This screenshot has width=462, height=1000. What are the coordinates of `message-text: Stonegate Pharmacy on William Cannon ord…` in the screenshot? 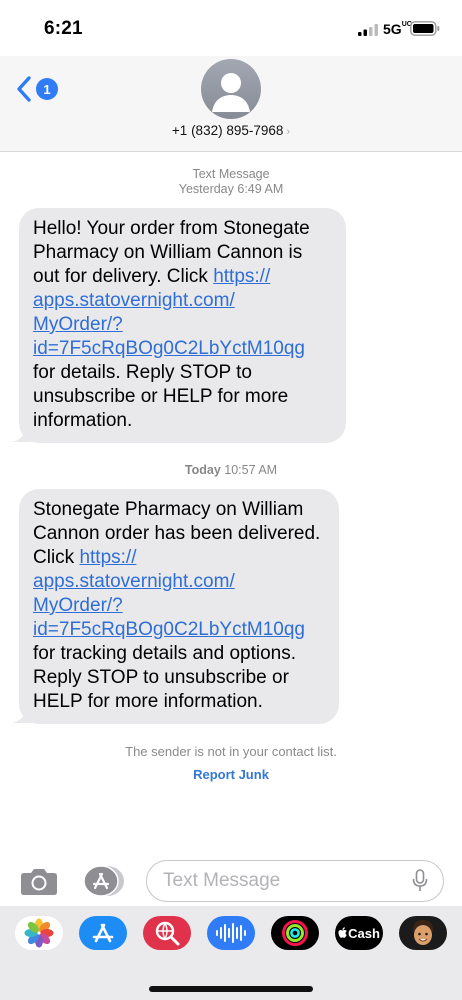 It's located at (177, 533).